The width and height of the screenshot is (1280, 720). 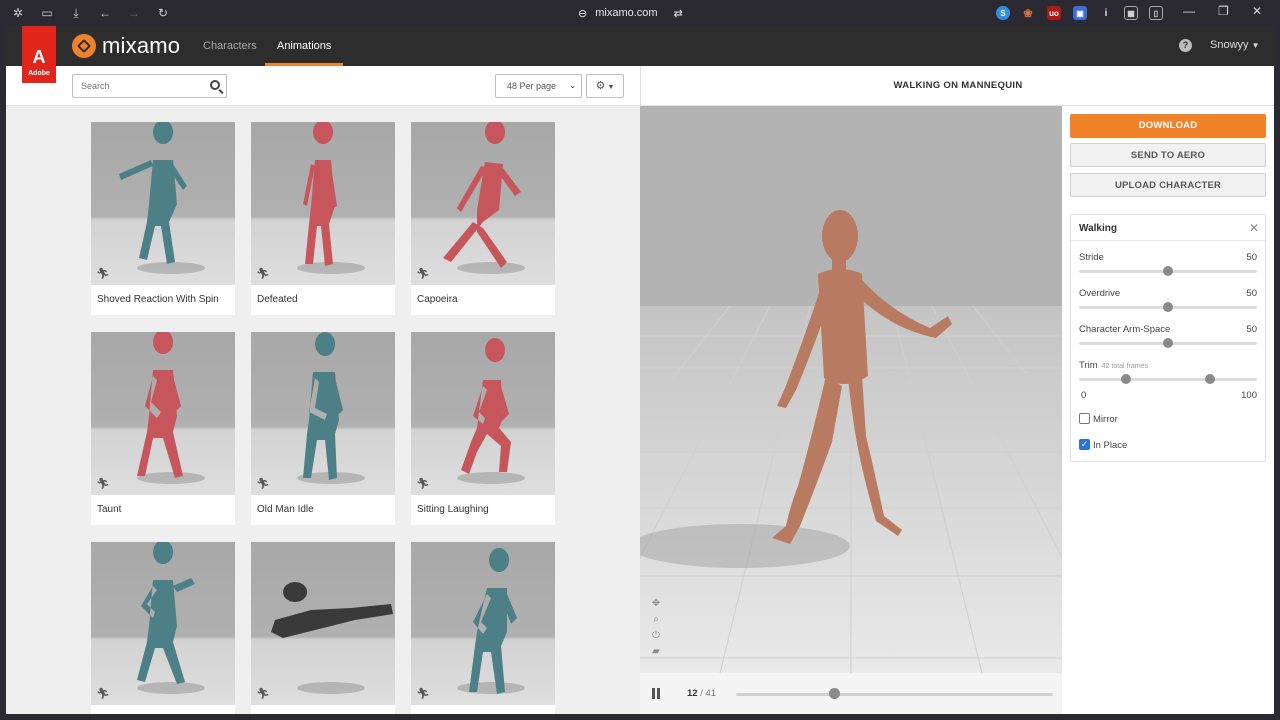 What do you see at coordinates (835, 693) in the screenshot?
I see `timeline-scrubber` at bounding box center [835, 693].